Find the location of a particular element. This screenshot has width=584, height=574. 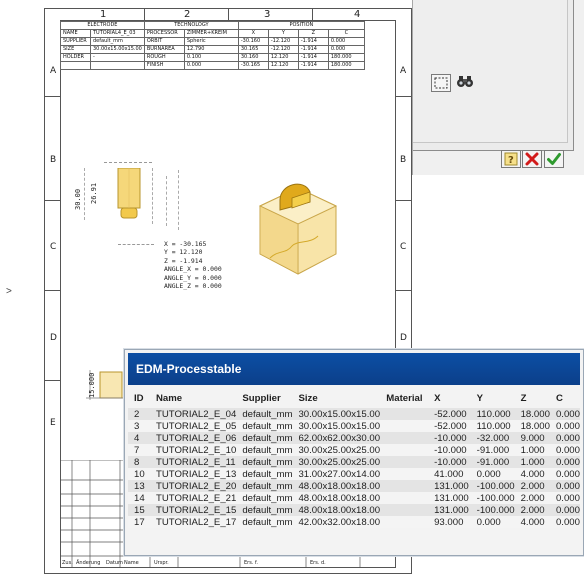

cell-y: 0.000 is located at coordinates (492, 522).